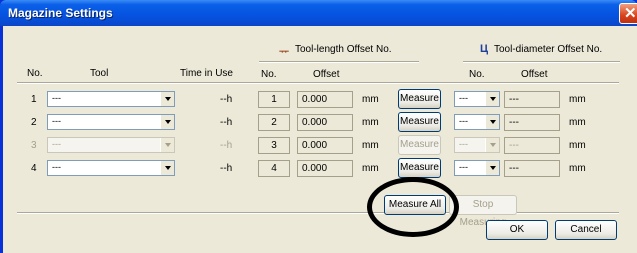 This screenshot has width=637, height=253. I want to click on tool-length-icon: ᅲ, so click(284, 52).